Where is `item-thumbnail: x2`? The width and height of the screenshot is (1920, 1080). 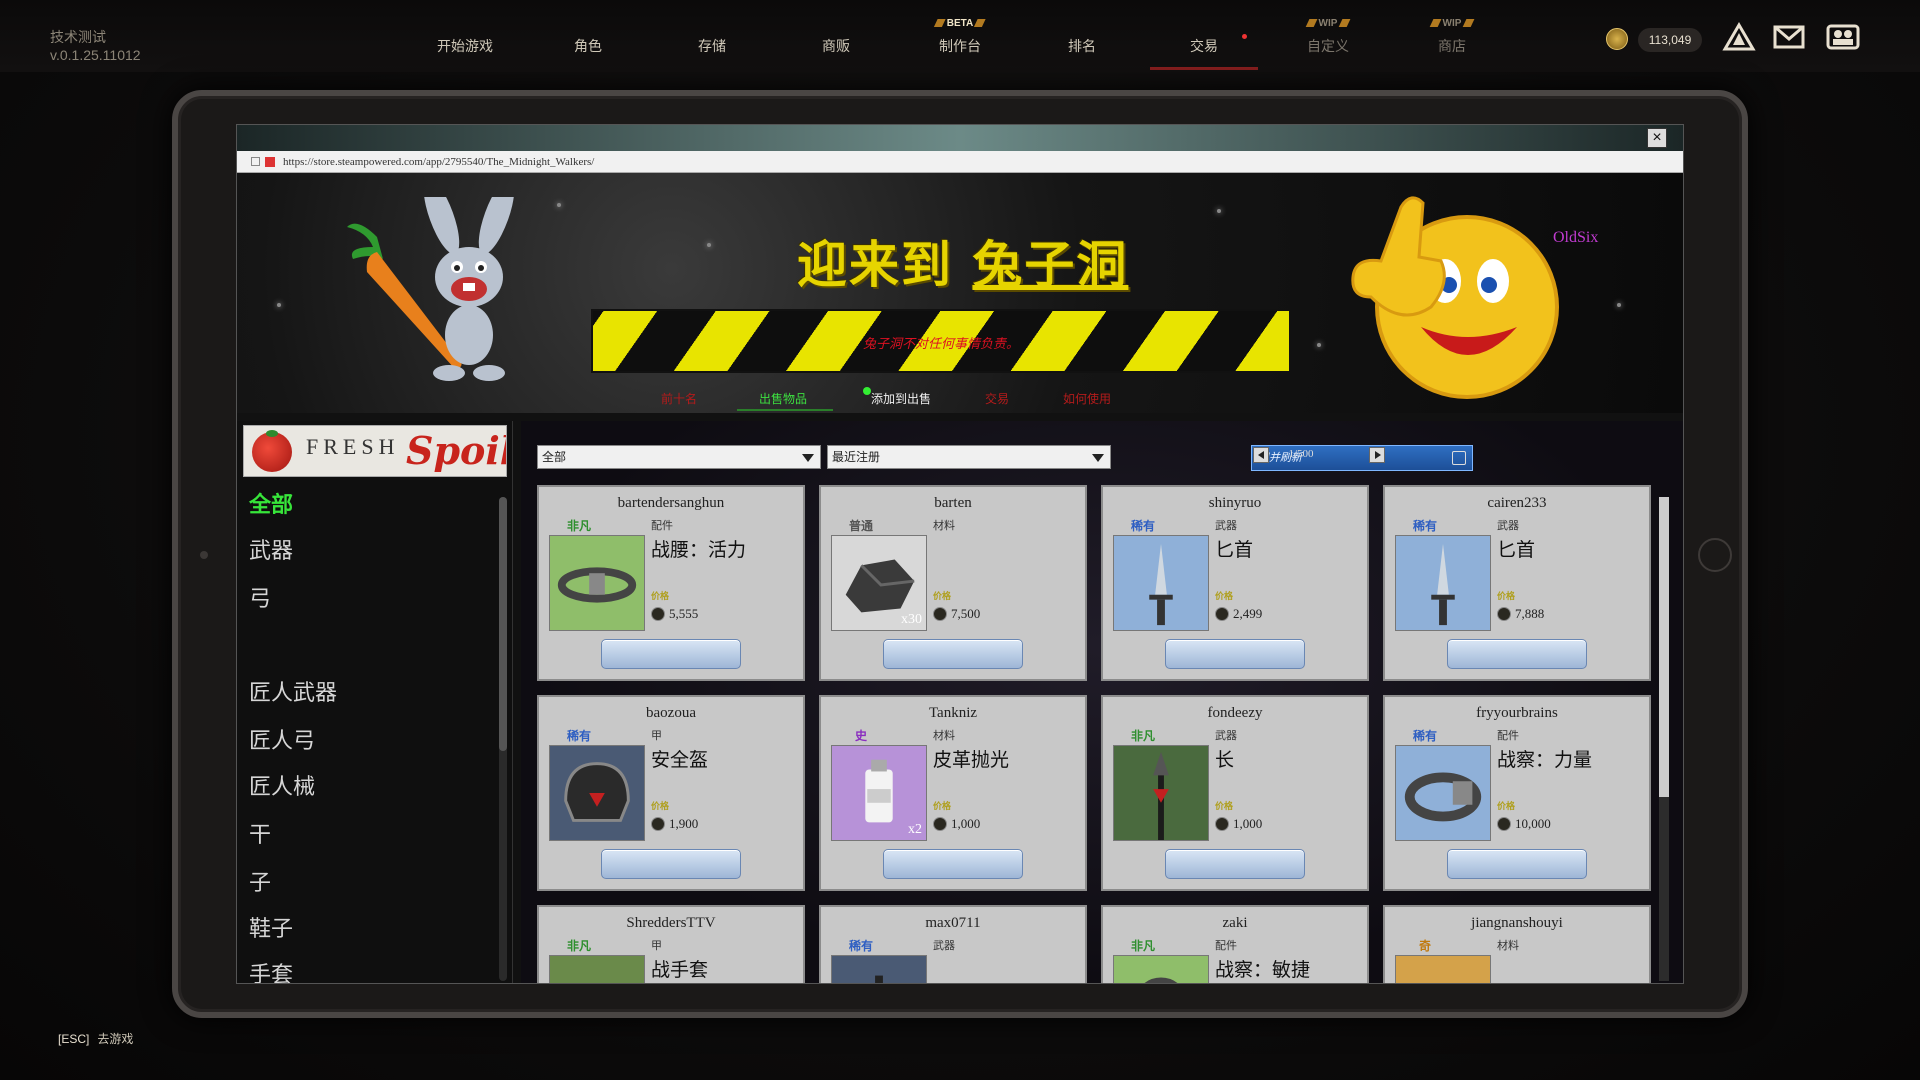
item-thumbnail: x2 is located at coordinates (879, 793).